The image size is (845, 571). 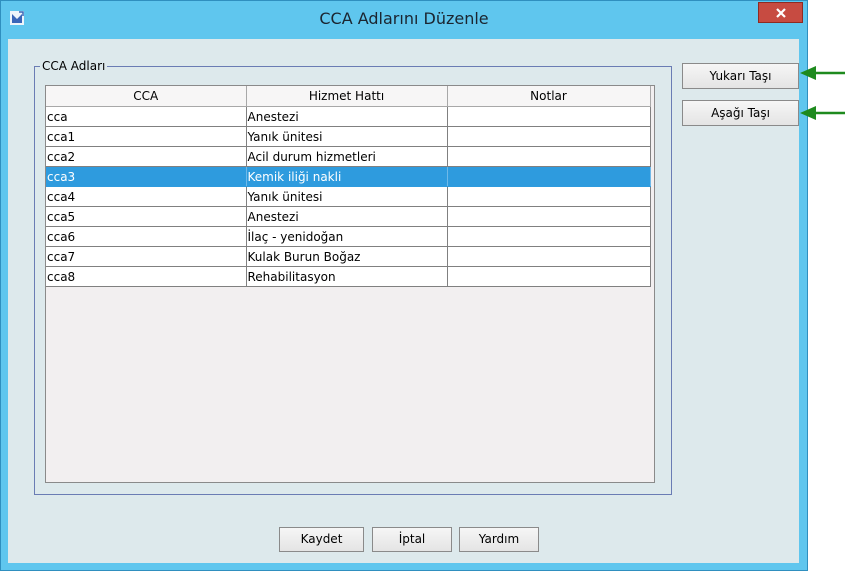 I want to click on table-row: cca8 Rehabilitasyon, so click(x=348, y=276).